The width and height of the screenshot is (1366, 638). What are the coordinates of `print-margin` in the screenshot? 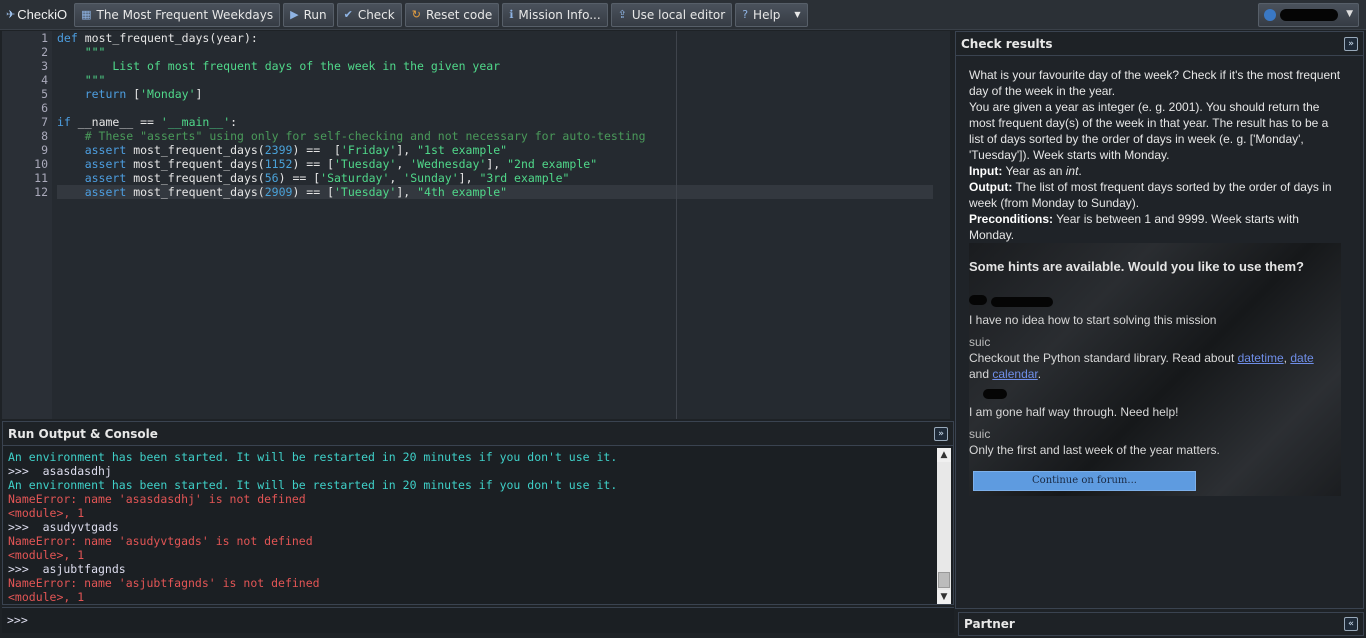 It's located at (676, 225).